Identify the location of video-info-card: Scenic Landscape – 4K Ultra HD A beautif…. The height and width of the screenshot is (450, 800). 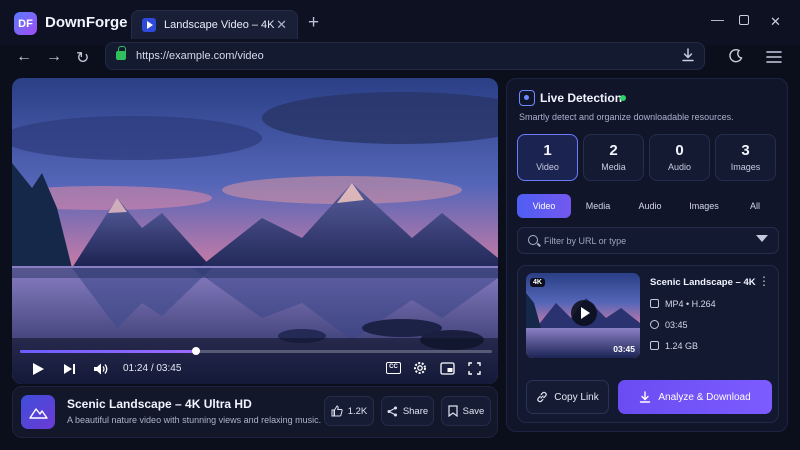
(255, 412).